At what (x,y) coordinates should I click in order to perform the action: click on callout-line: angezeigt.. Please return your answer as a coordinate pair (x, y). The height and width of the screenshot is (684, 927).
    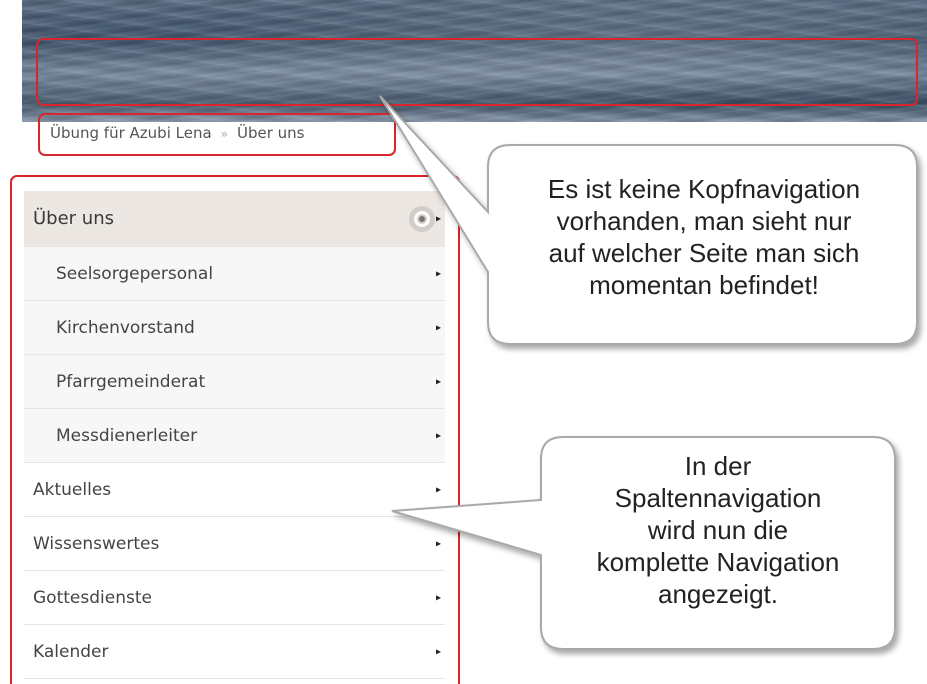
    Looking at the image, I should click on (718, 594).